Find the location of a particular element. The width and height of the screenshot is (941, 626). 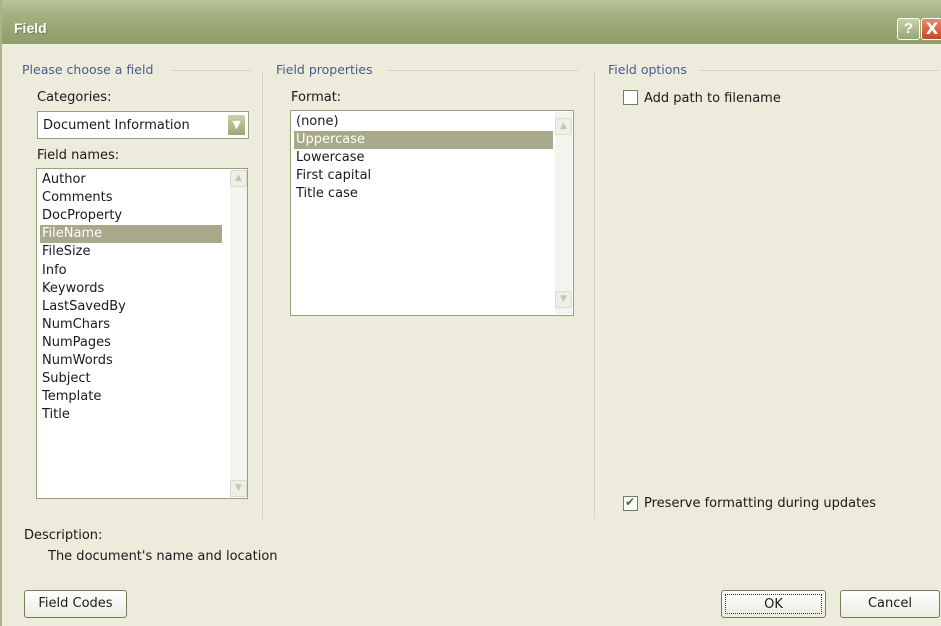

list-item: LastSavedBy is located at coordinates (131, 307).